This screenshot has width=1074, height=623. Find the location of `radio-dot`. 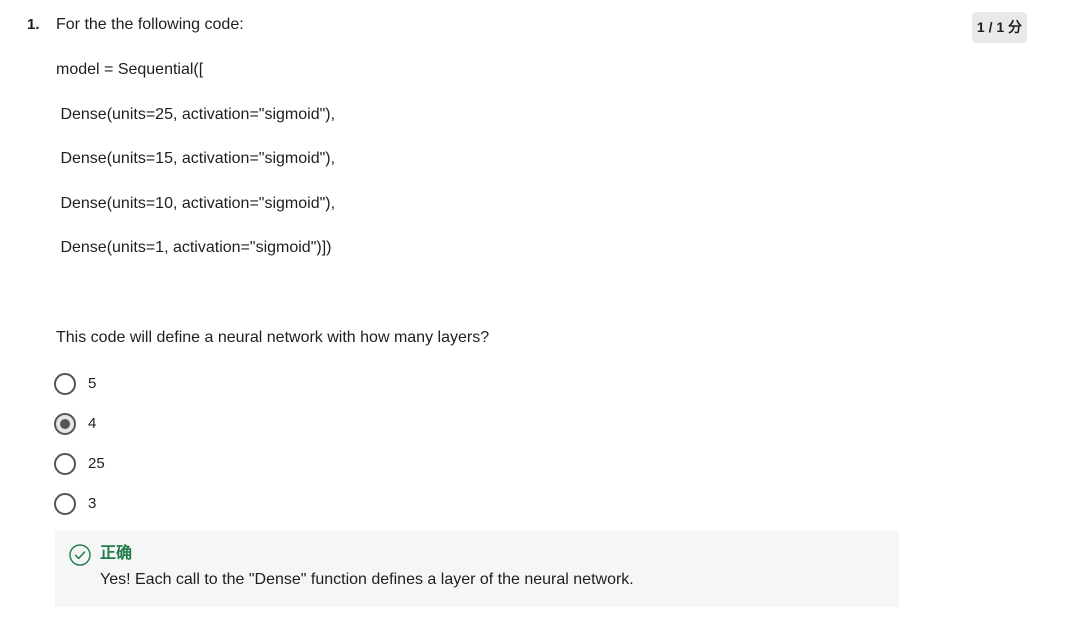

radio-dot is located at coordinates (65, 424).